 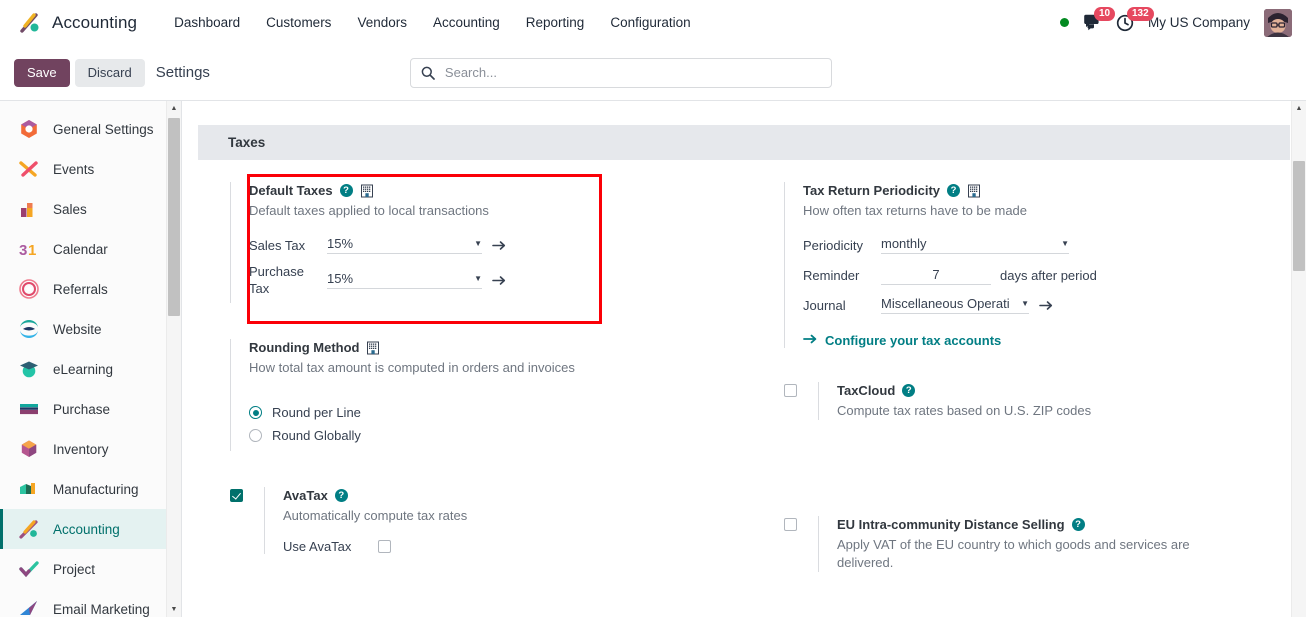 I want to click on sidebar-scrollbar: ▲ ▼, so click(x=173, y=359).